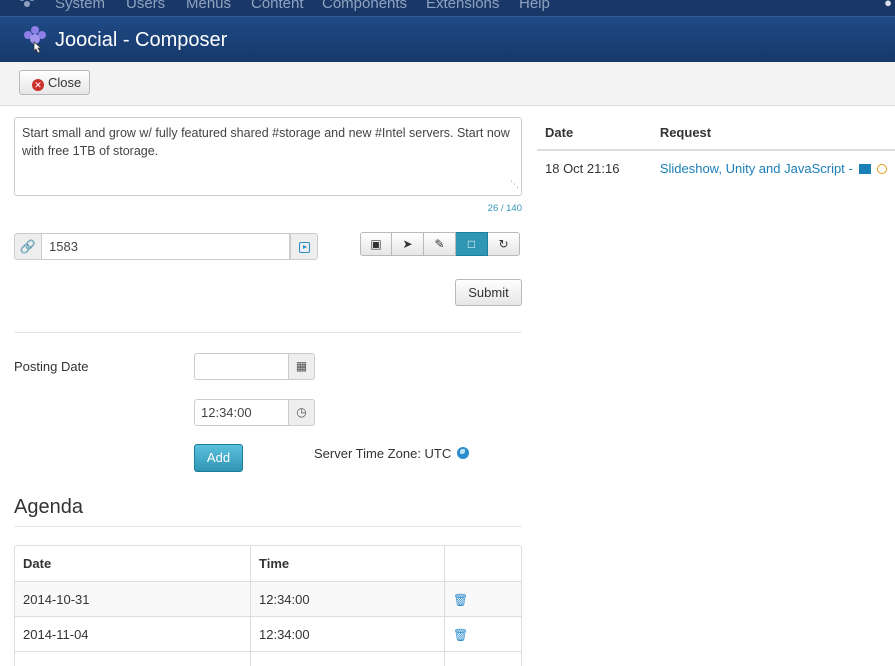 The width and height of the screenshot is (895, 666). Describe the element at coordinates (132, 633) in the screenshot. I see `agenda-date: 2014-11-04` at that location.